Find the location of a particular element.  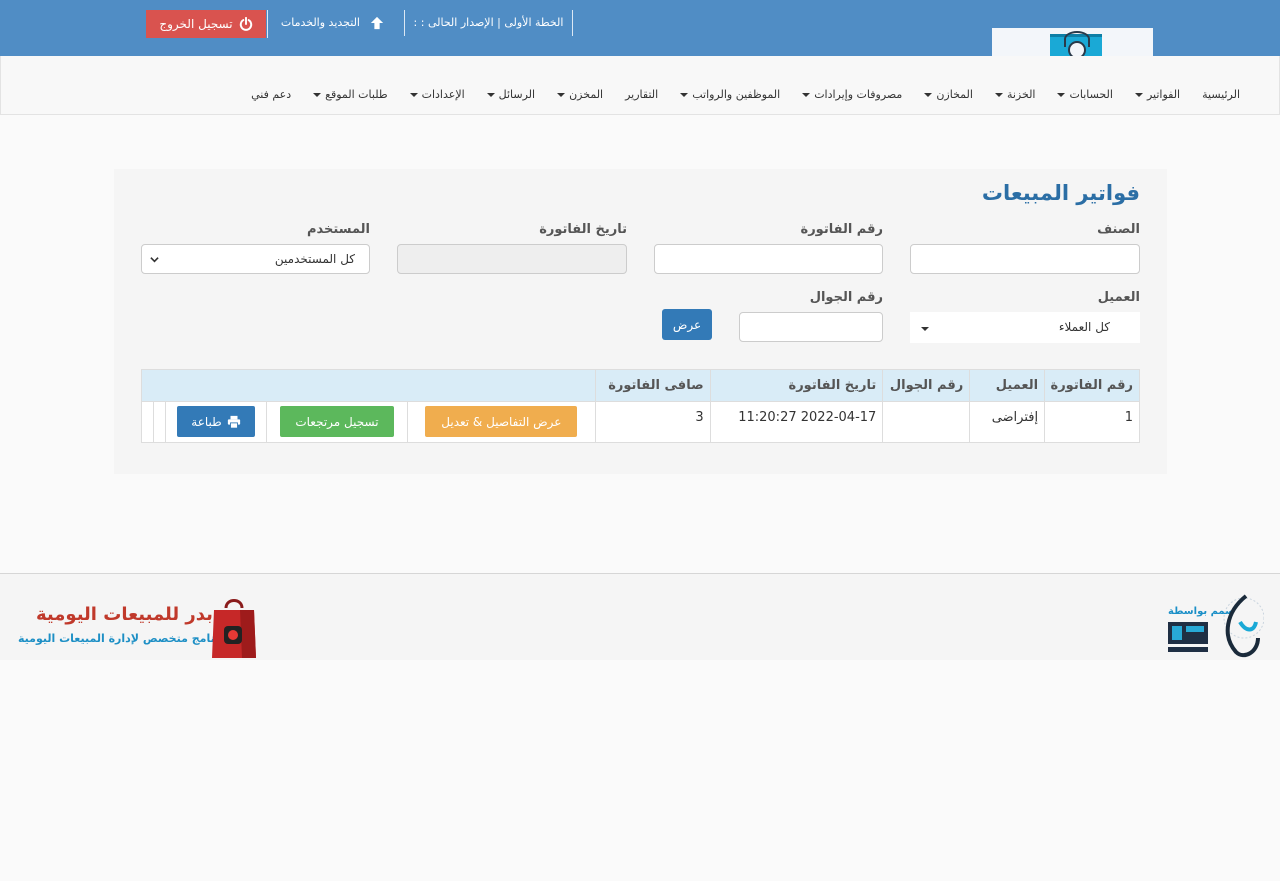

nav-item-label: المخازن is located at coordinates (954, 94).